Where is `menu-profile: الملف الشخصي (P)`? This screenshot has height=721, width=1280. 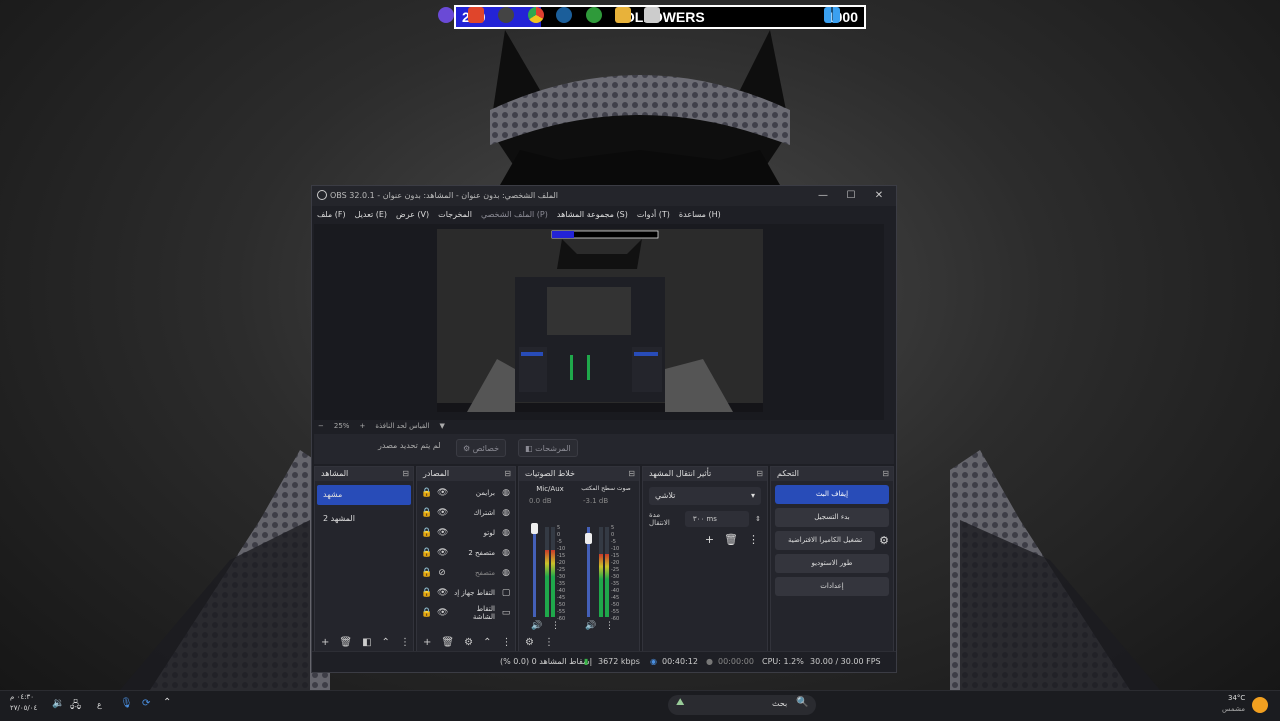
menu-profile: الملف الشخصي (P) is located at coordinates (514, 214).